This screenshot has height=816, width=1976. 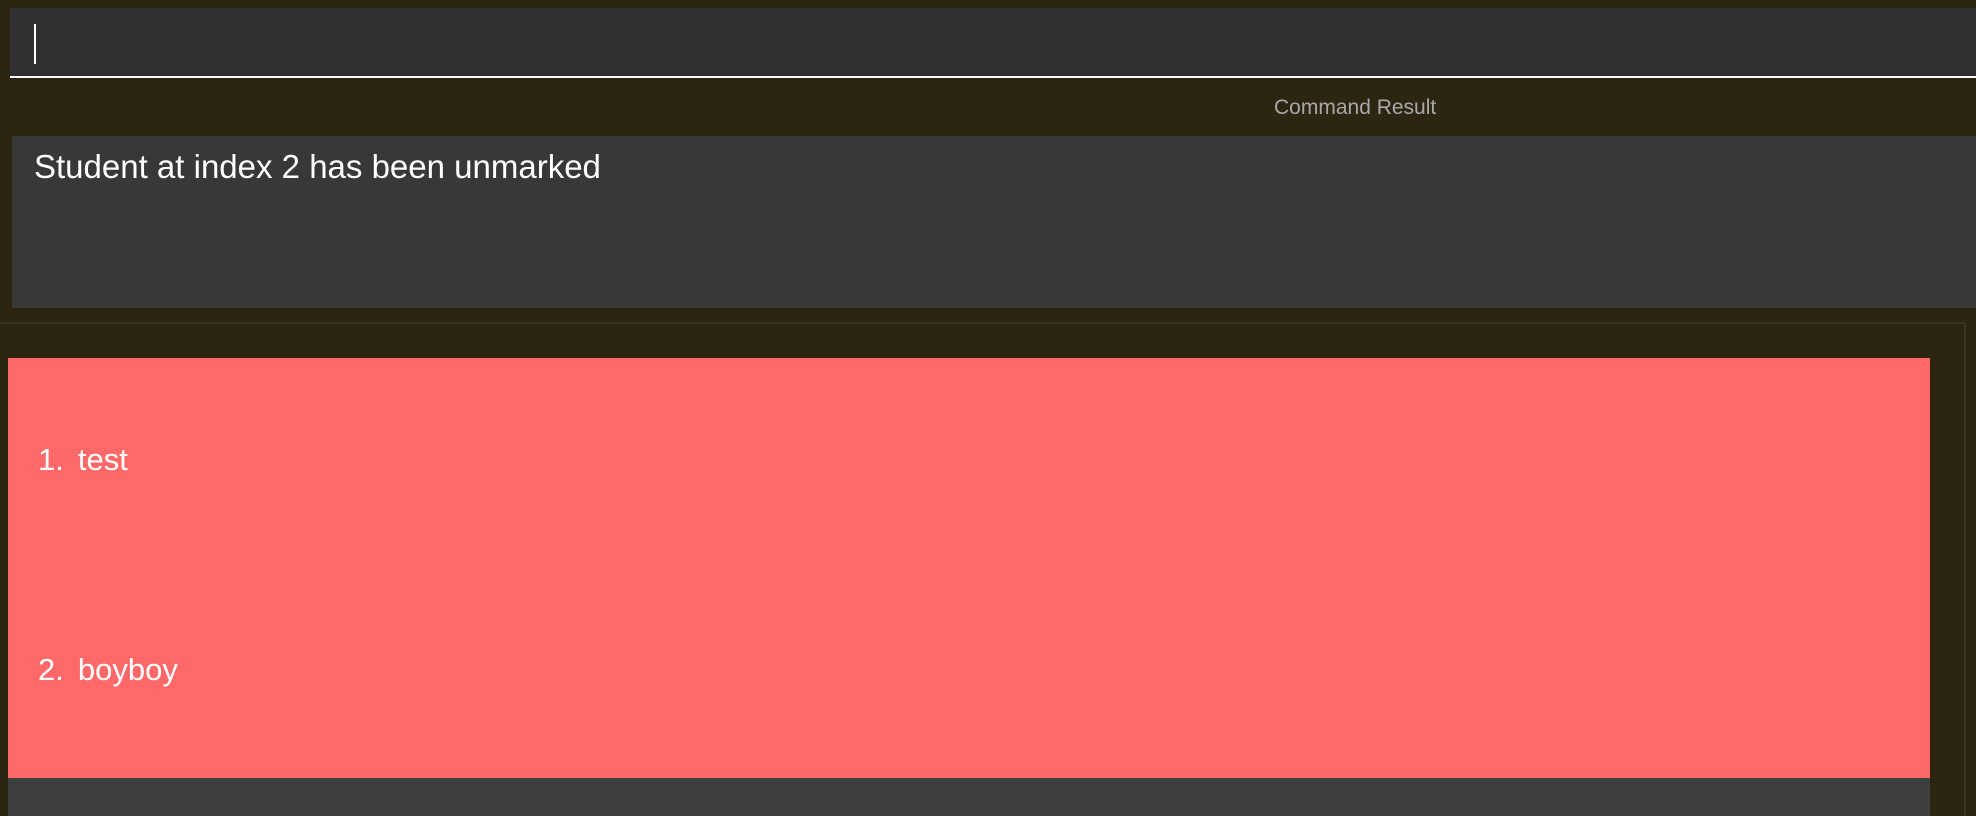 What do you see at coordinates (993, 43) in the screenshot?
I see `command-input` at bounding box center [993, 43].